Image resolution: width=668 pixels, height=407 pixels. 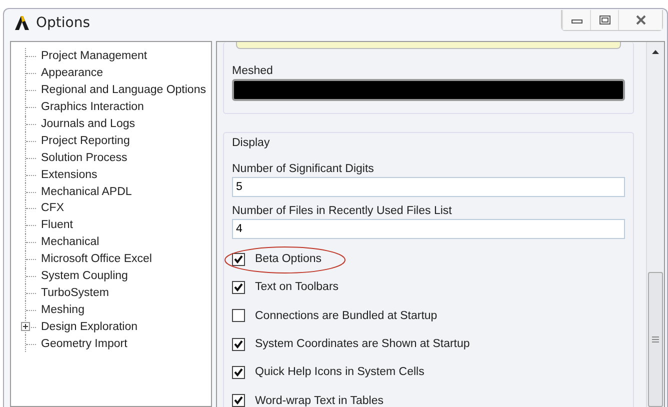 What do you see at coordinates (84, 158) in the screenshot?
I see `tree-item: Solution Process` at bounding box center [84, 158].